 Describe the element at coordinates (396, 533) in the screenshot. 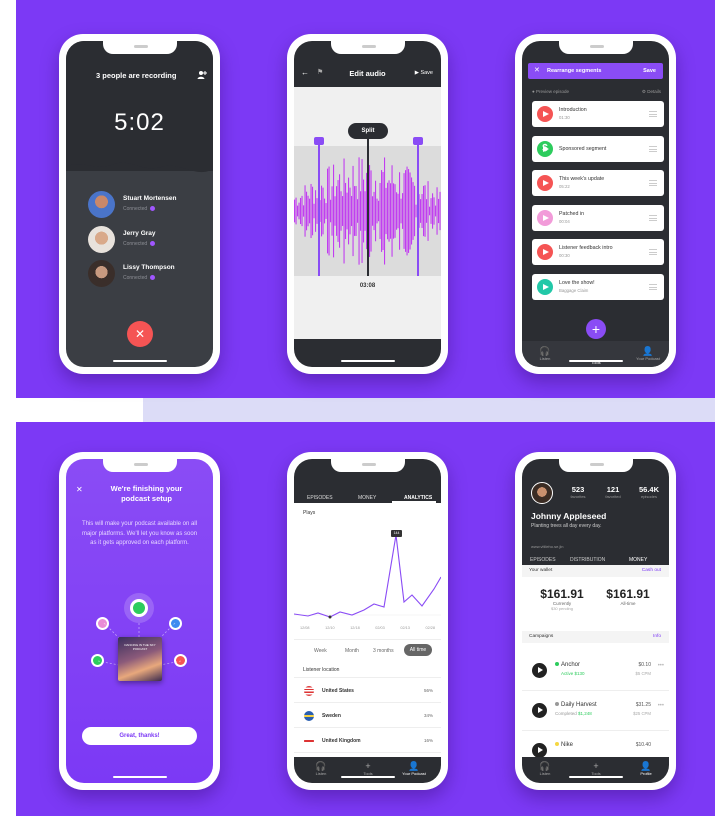

I see `peak-label: 144` at that location.